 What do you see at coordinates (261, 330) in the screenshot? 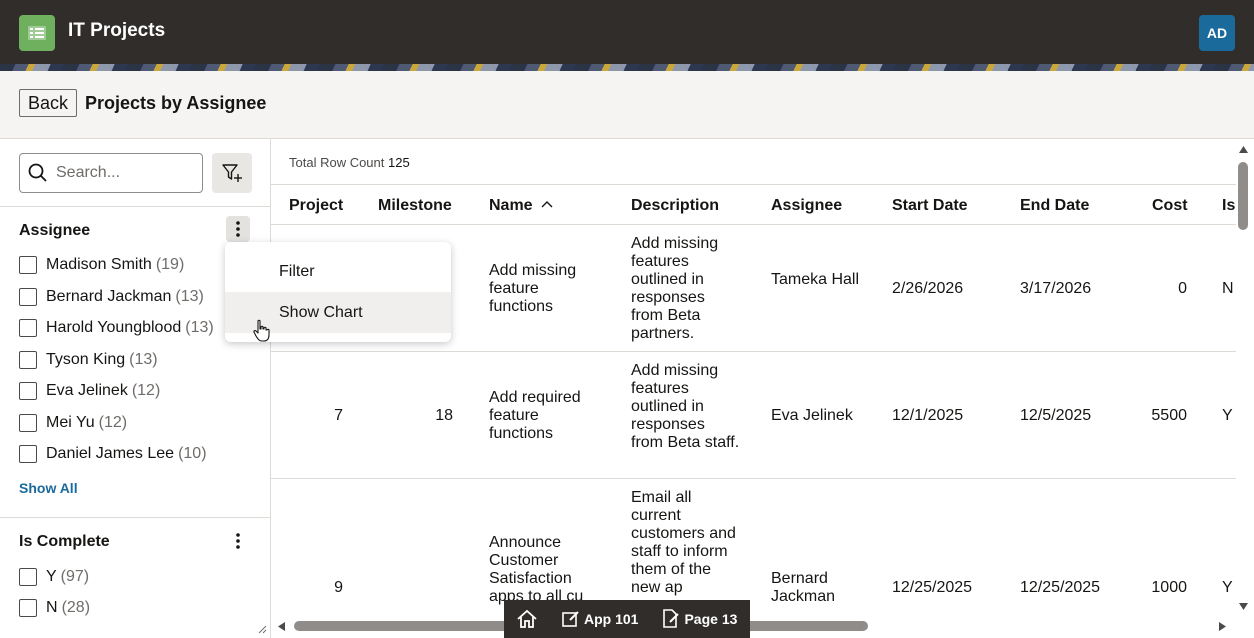
I see `hand-pointer-cursor-icon` at bounding box center [261, 330].